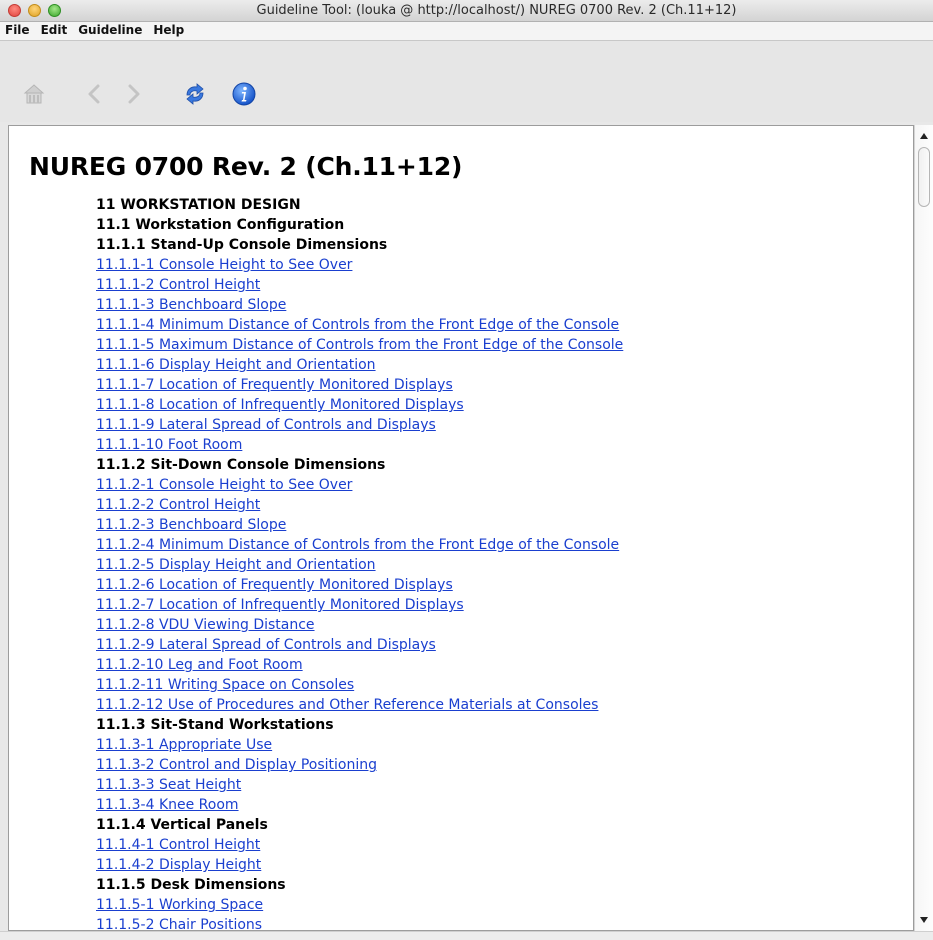 The image size is (933, 940). What do you see at coordinates (496, 365) in the screenshot?
I see `guideline-link: 11.1.1-6 Display Height and Orientation` at bounding box center [496, 365].